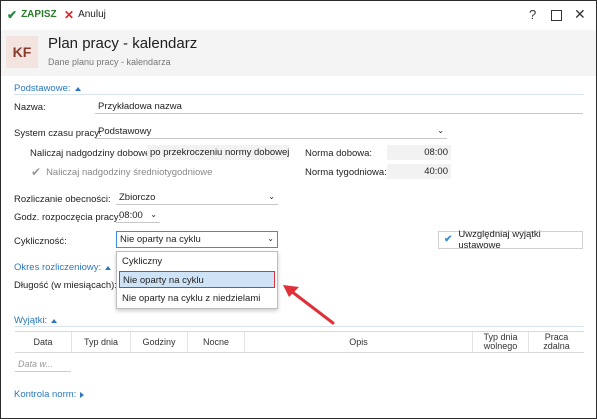  I want to click on section-period: Okres rozliczeniowy:, so click(63, 267).